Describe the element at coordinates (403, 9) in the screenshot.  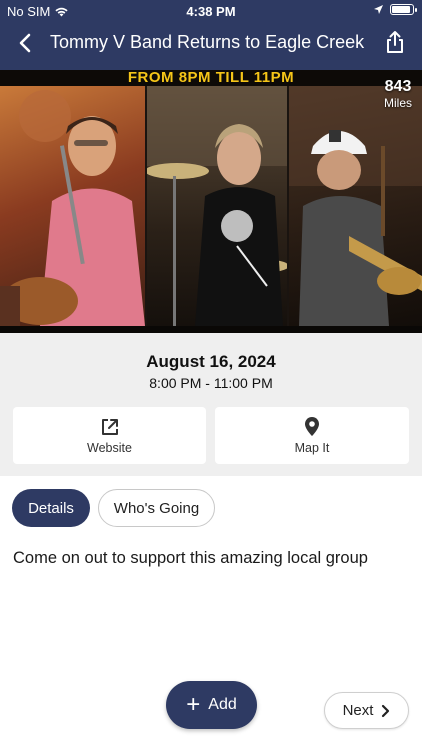
I see `battery-icon` at that location.